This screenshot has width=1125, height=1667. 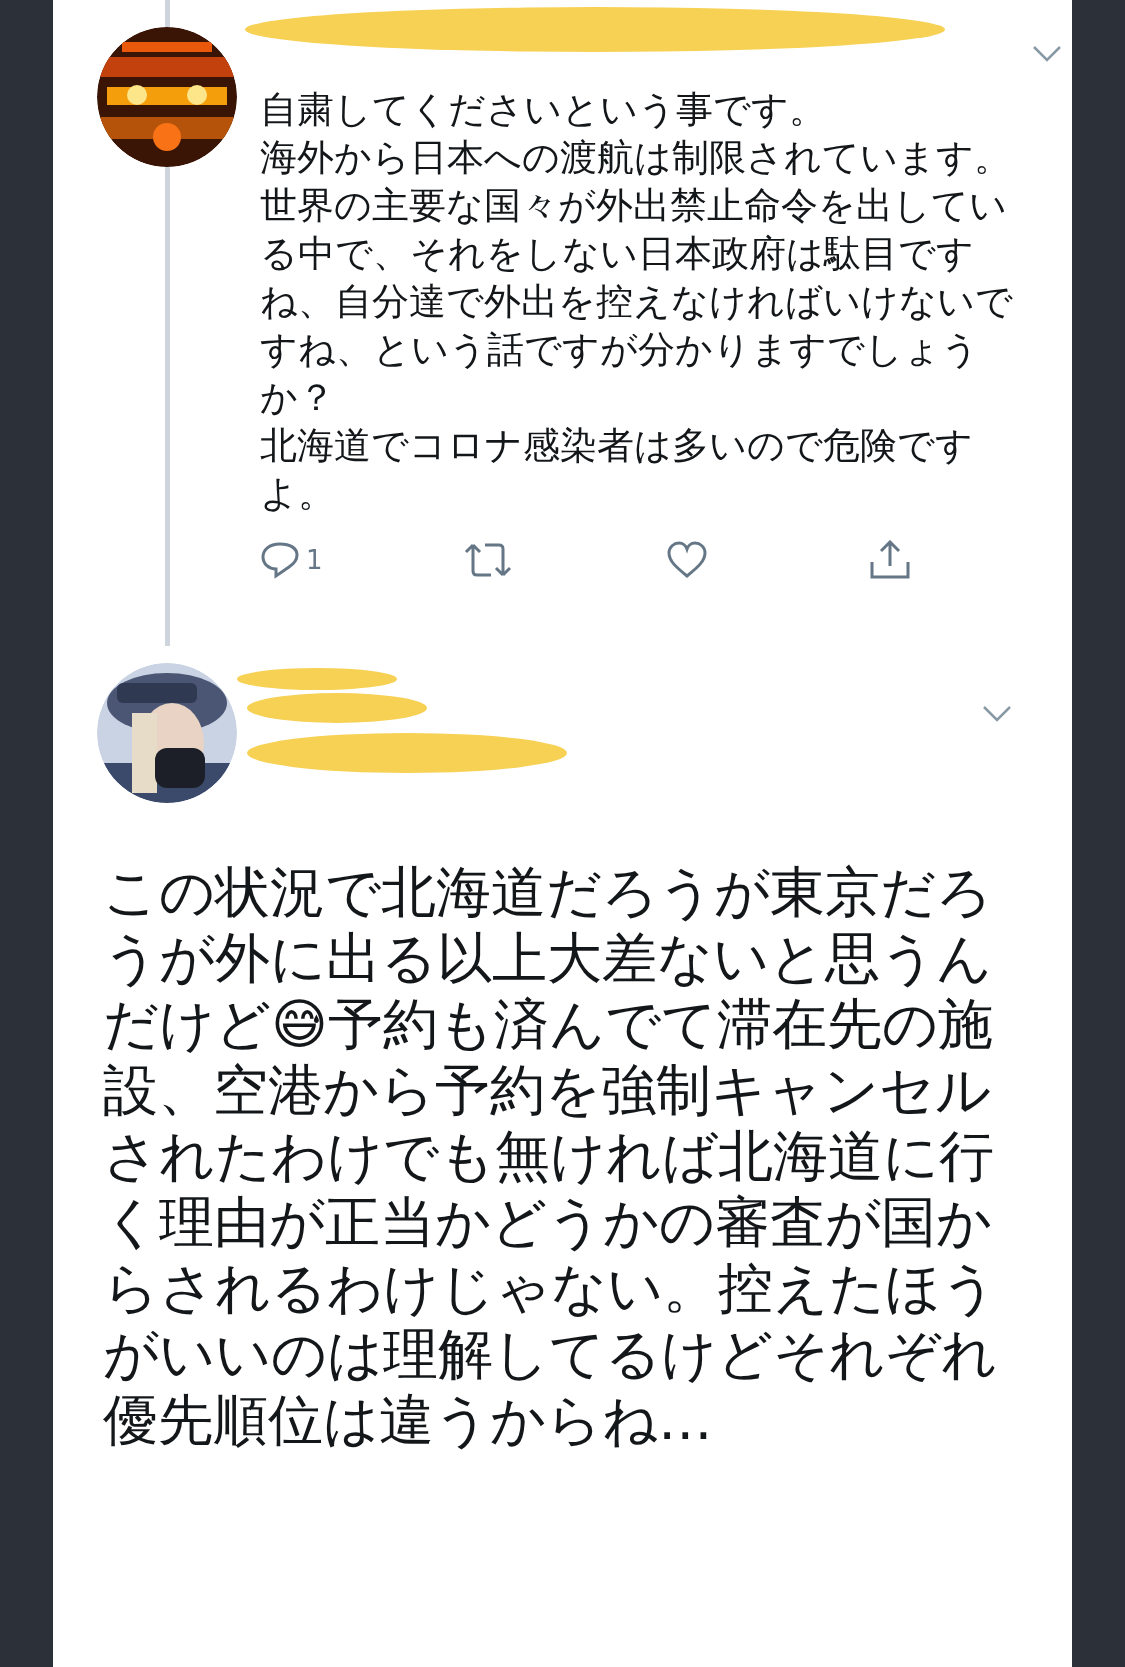 I want to click on tweet-text: 世界の主要な国々が外出禁止命令を出している中で、それをしない日本政府は駄目ですね、自分達で外出を控えなければいけないですね、という話ですが分かりますでしょうか？, so click(x=637, y=302).